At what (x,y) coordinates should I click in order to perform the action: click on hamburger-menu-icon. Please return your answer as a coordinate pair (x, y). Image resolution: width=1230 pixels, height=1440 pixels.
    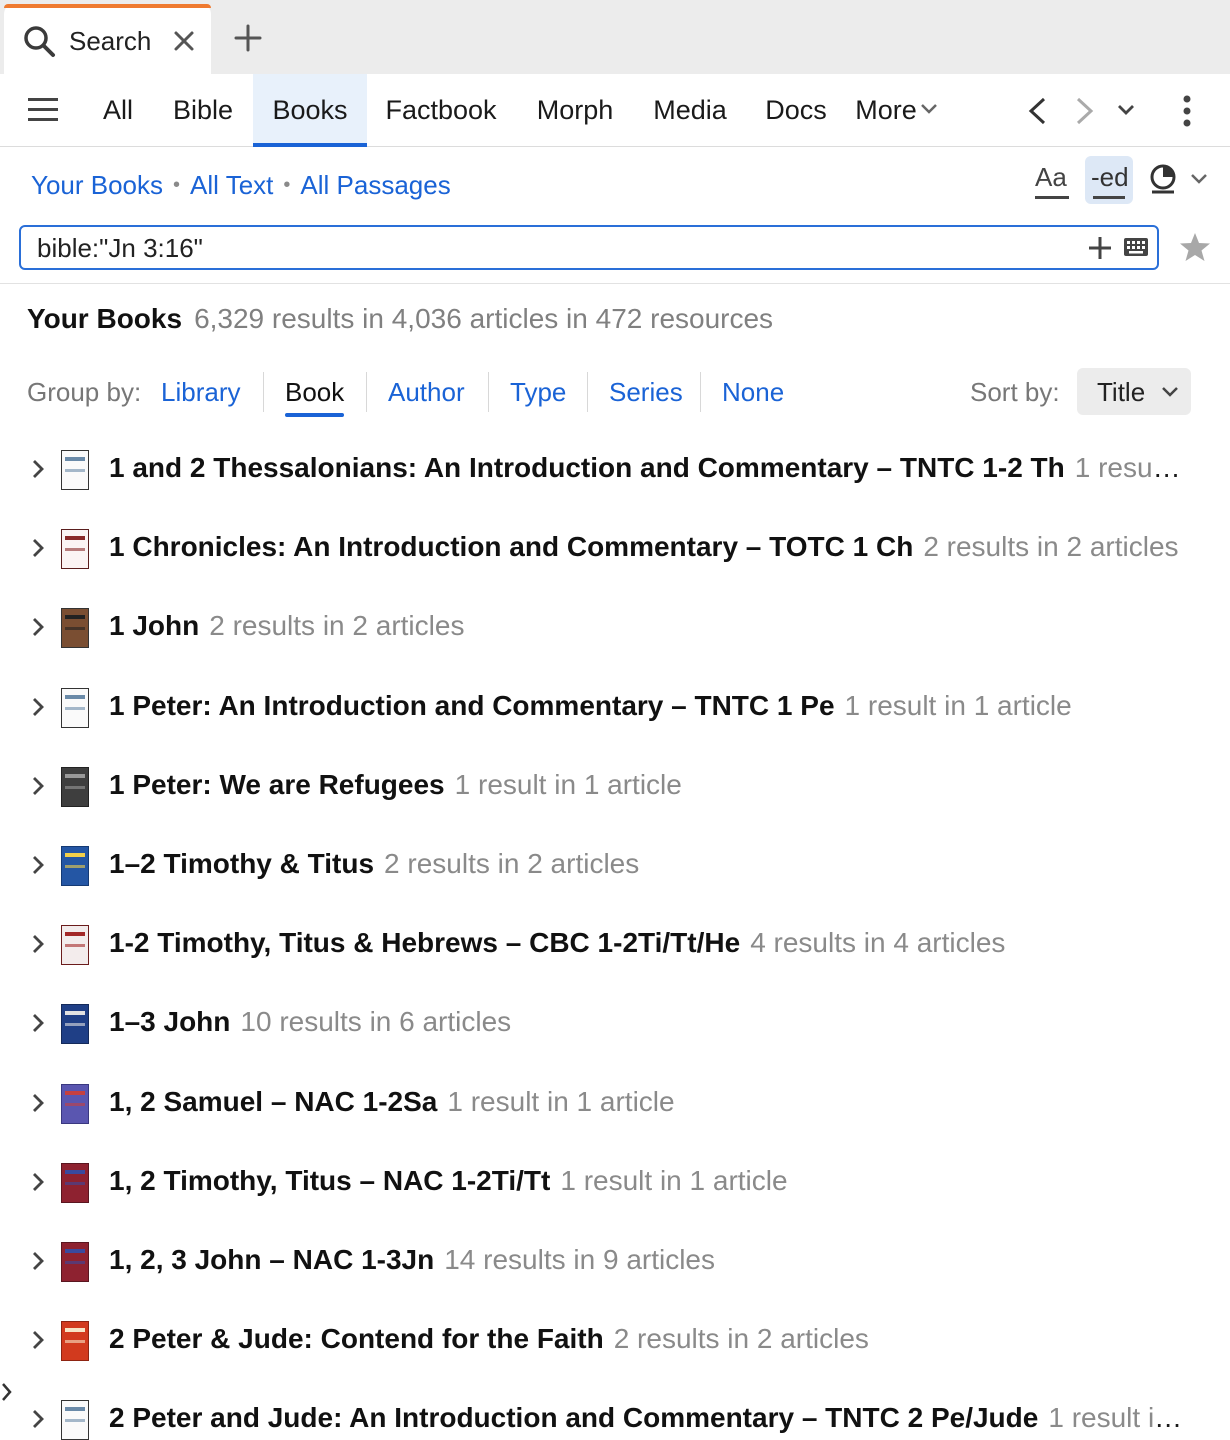
    Looking at the image, I should click on (44, 110).